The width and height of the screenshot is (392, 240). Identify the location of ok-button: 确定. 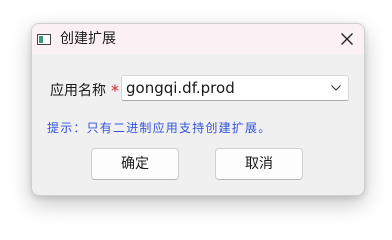
(135, 164).